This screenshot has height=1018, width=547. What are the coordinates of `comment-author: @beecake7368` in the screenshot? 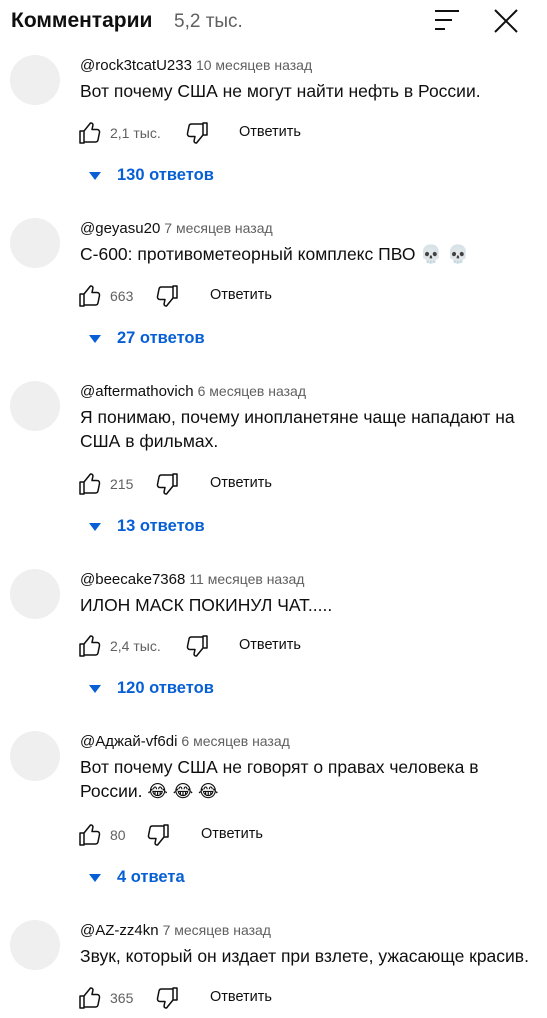 It's located at (132, 579).